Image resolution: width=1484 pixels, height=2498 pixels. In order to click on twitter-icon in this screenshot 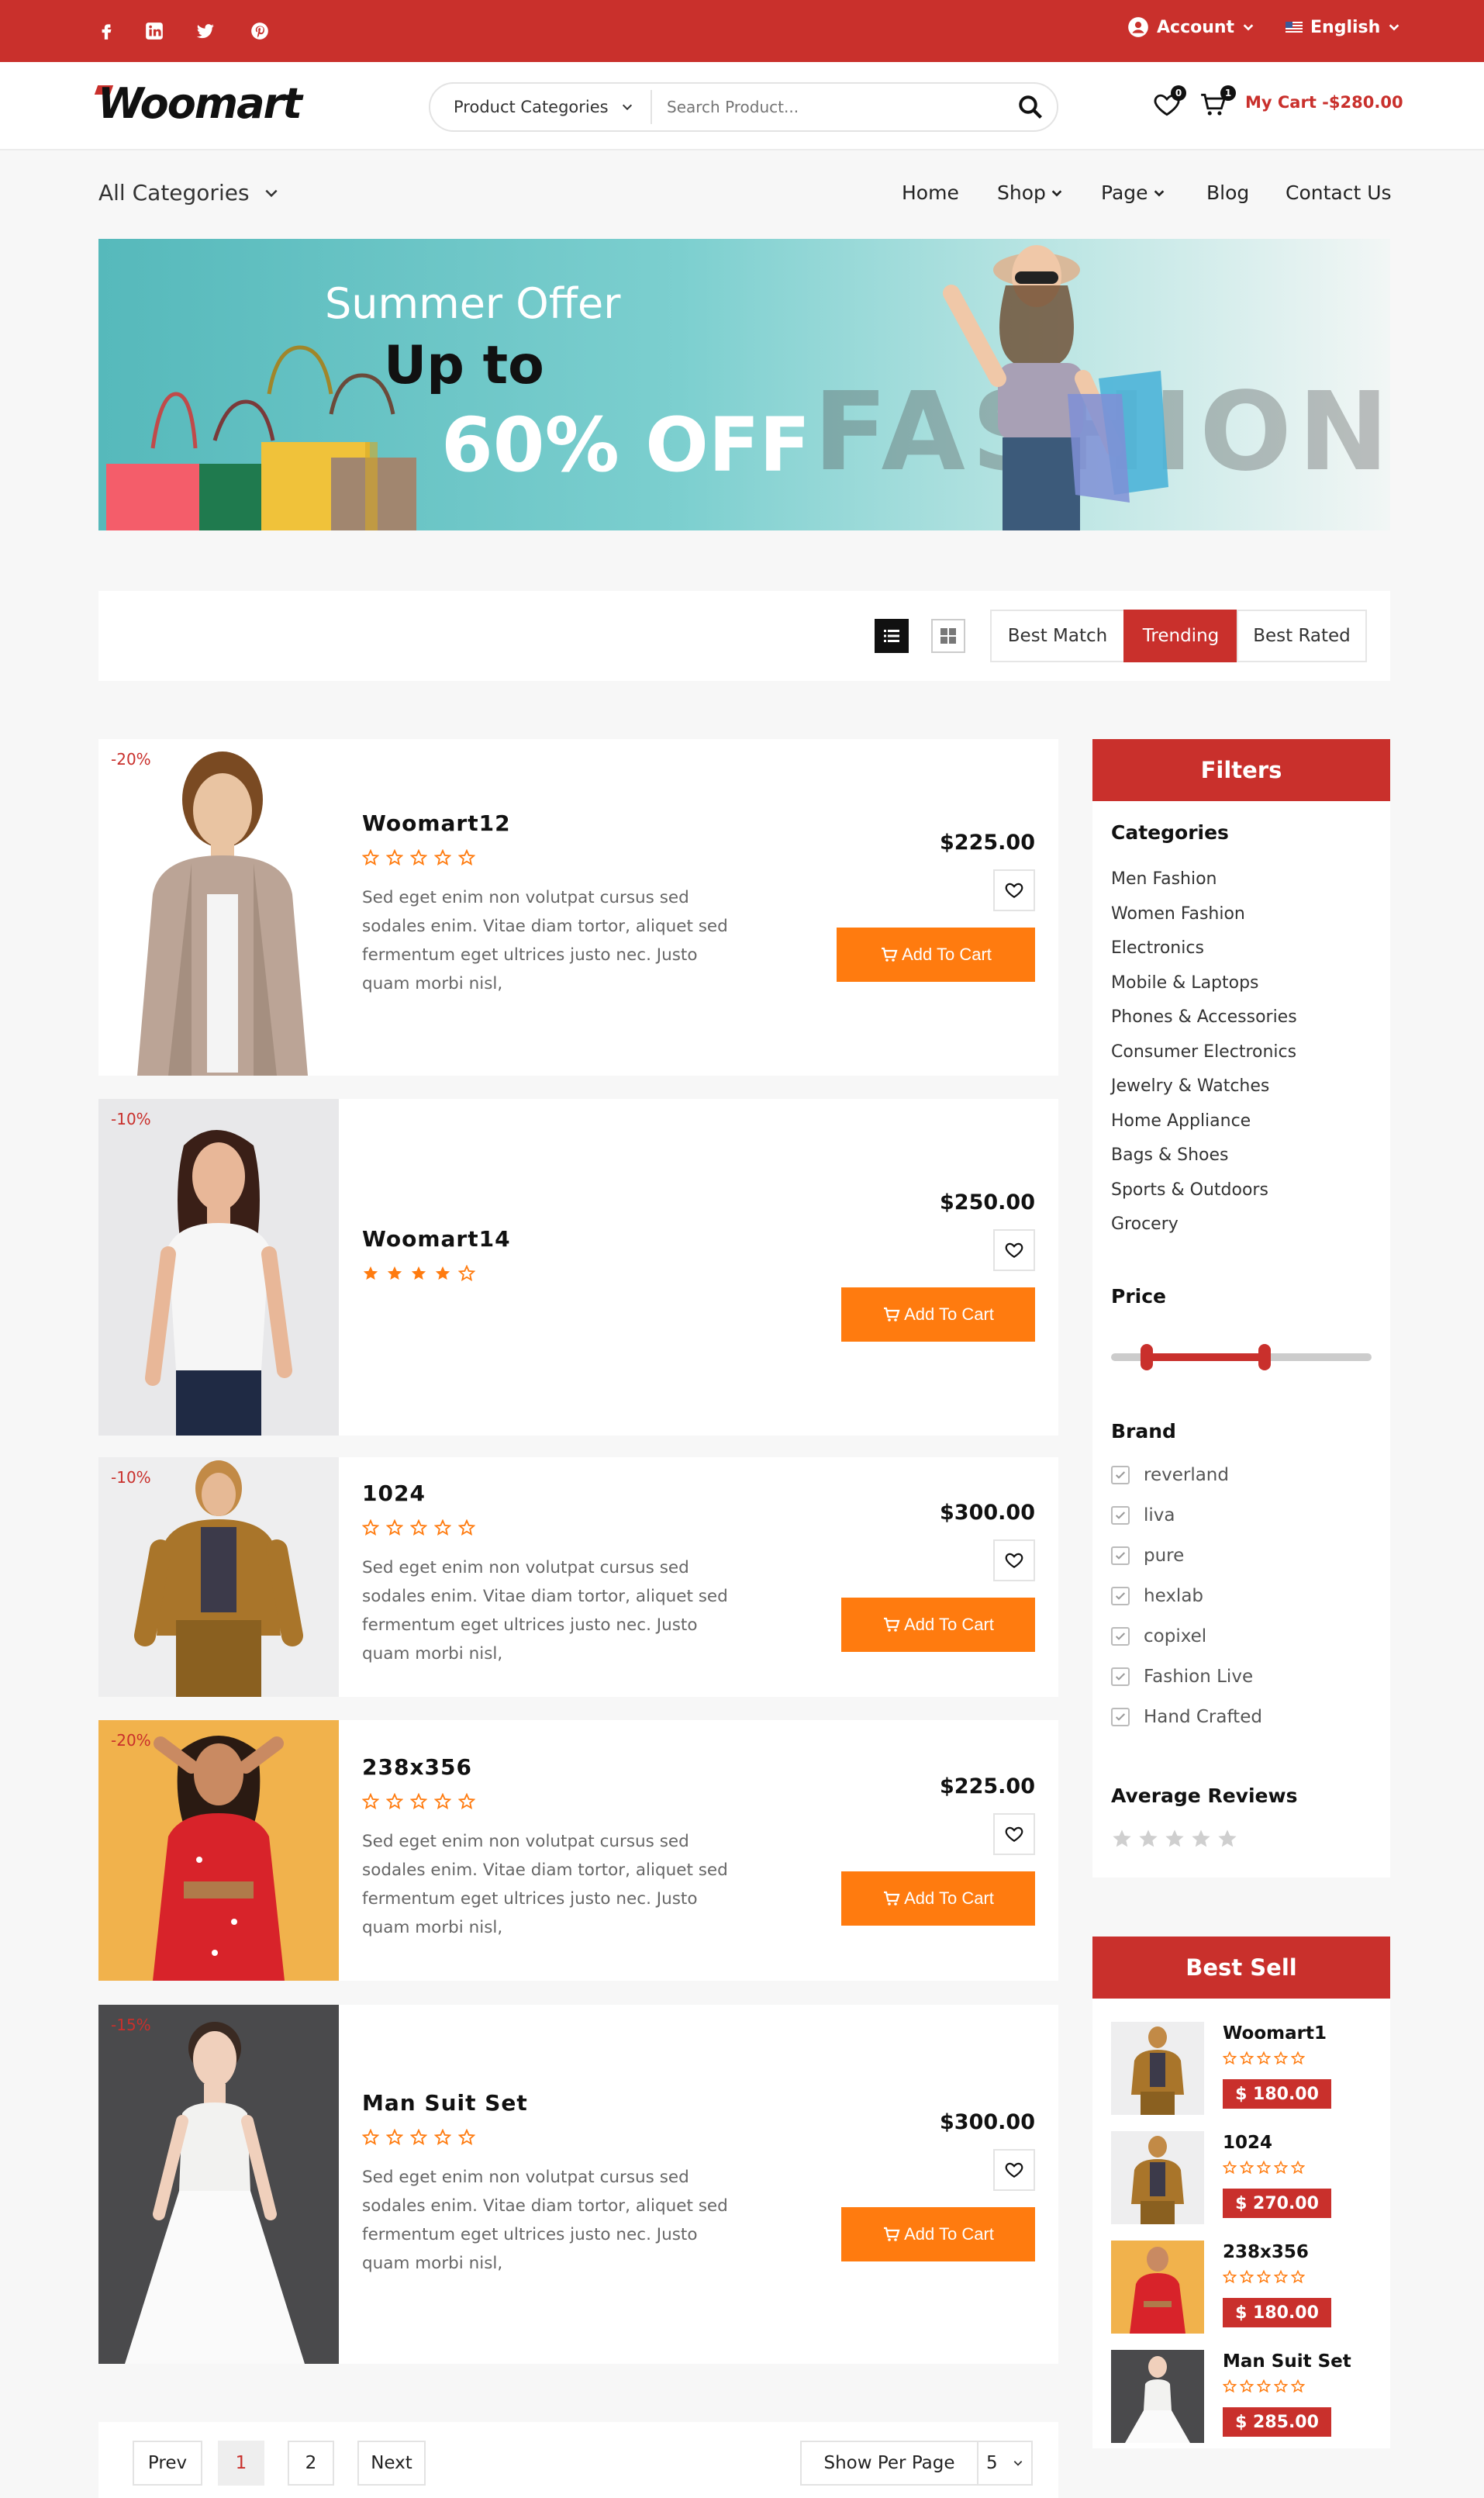, I will do `click(205, 31)`.